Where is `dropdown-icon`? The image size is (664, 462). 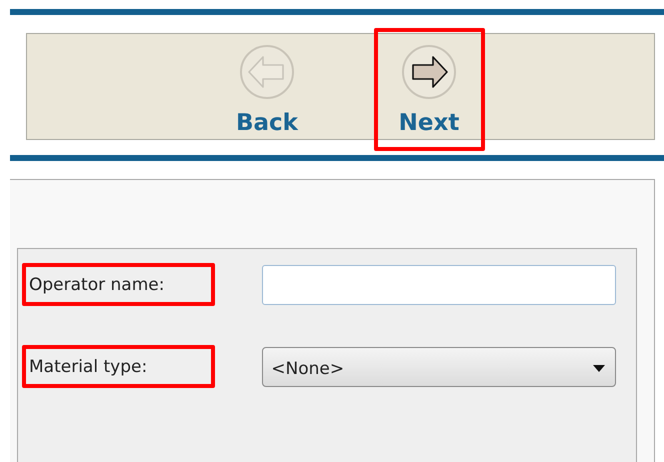
dropdown-icon is located at coordinates (599, 368).